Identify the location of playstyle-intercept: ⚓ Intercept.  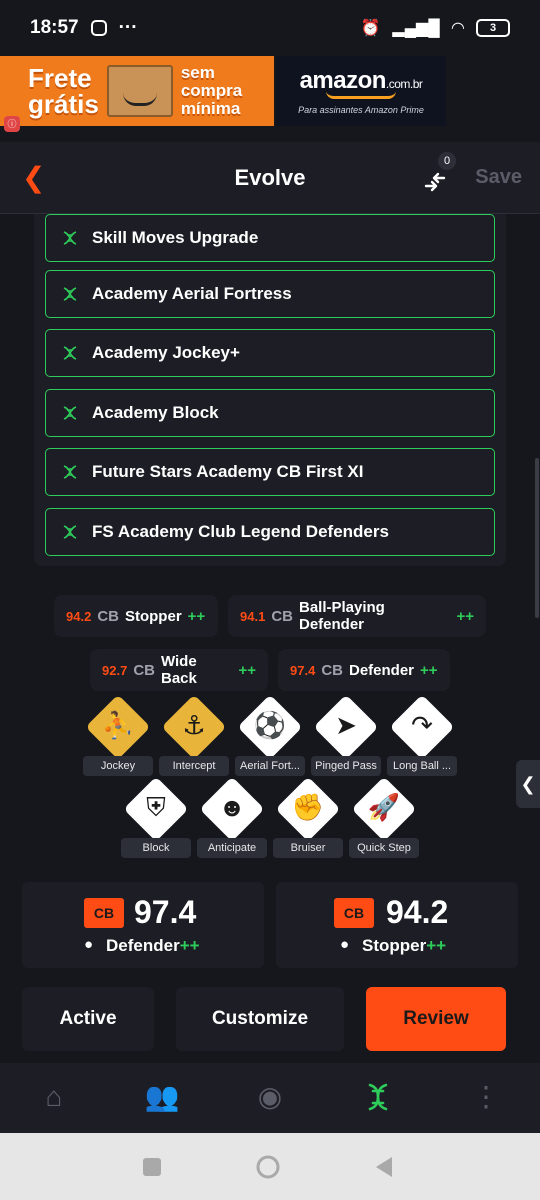
(194, 738).